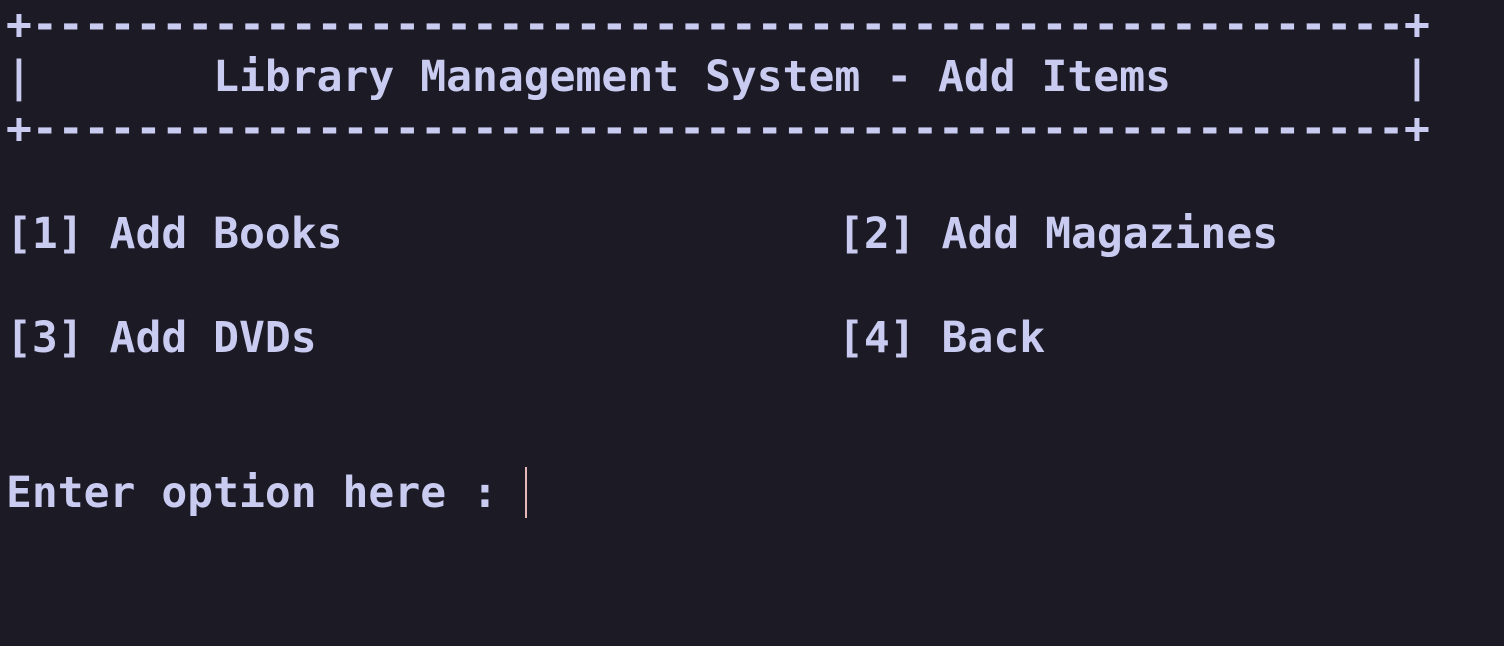  Describe the element at coordinates (1058, 234) in the screenshot. I see `menu-option-add-magazines: [2] Add Magazines` at that location.